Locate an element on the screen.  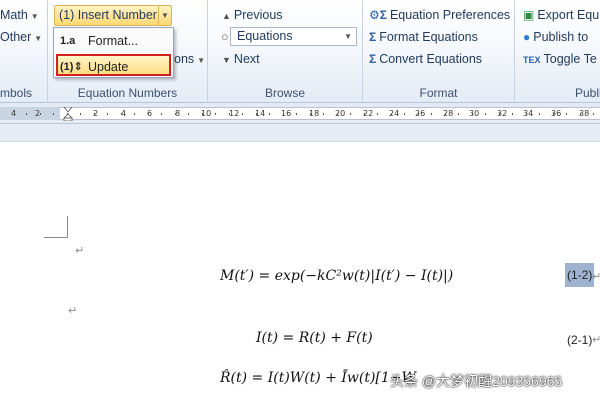
group-label-browse: Browse is located at coordinates (284, 93).